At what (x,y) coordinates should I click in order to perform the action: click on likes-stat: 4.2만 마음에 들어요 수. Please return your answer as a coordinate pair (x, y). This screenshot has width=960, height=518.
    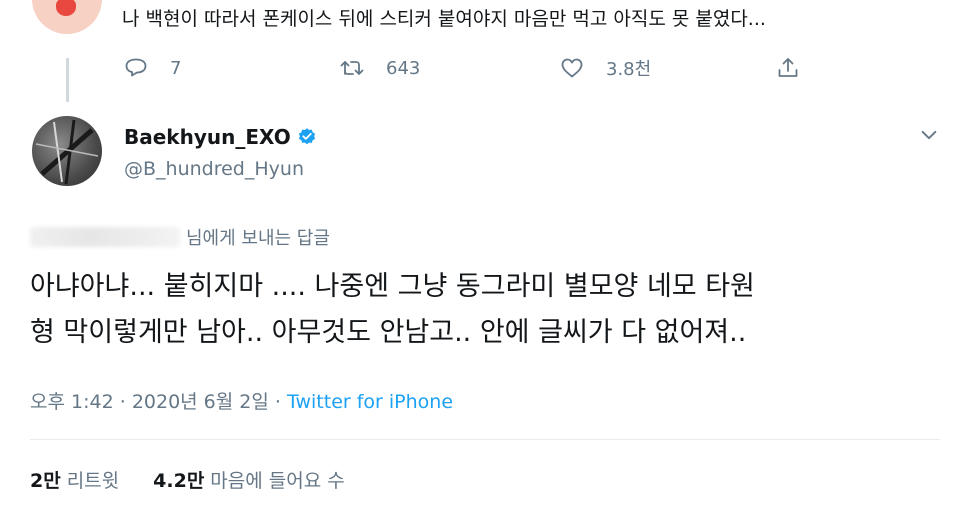
    Looking at the image, I should click on (249, 481).